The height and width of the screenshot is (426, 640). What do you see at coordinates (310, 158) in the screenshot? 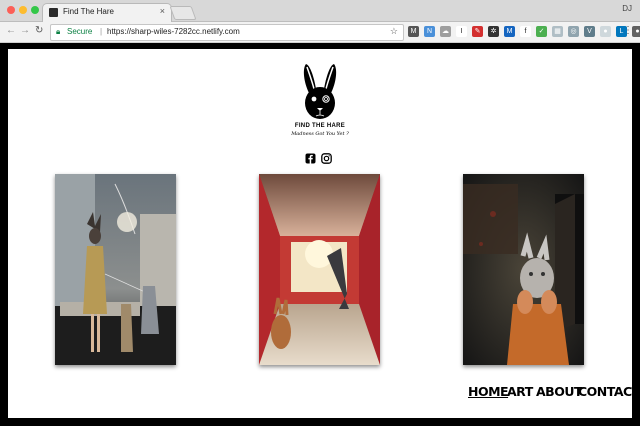
I see `facebook-icon` at bounding box center [310, 158].